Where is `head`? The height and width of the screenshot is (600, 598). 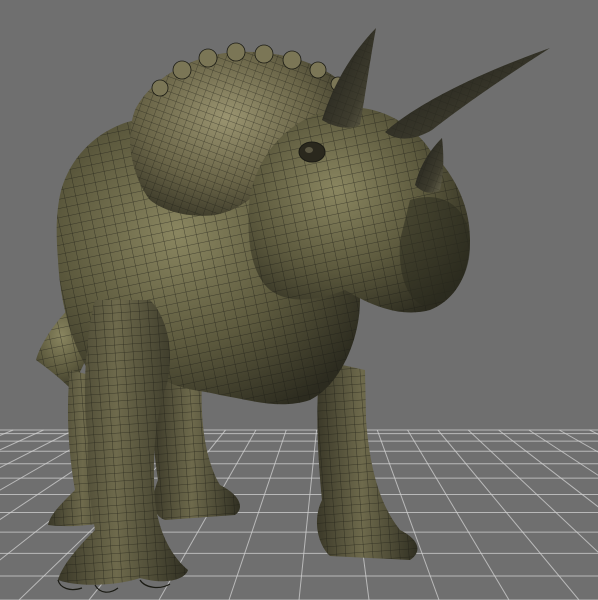 head is located at coordinates (359, 210).